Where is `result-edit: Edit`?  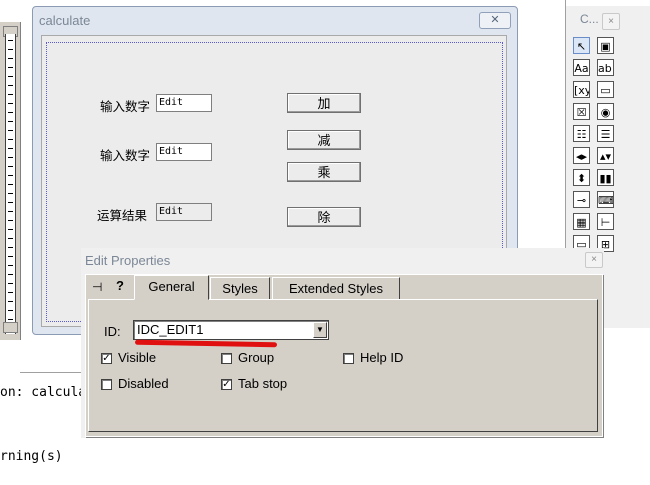 result-edit: Edit is located at coordinates (184, 212).